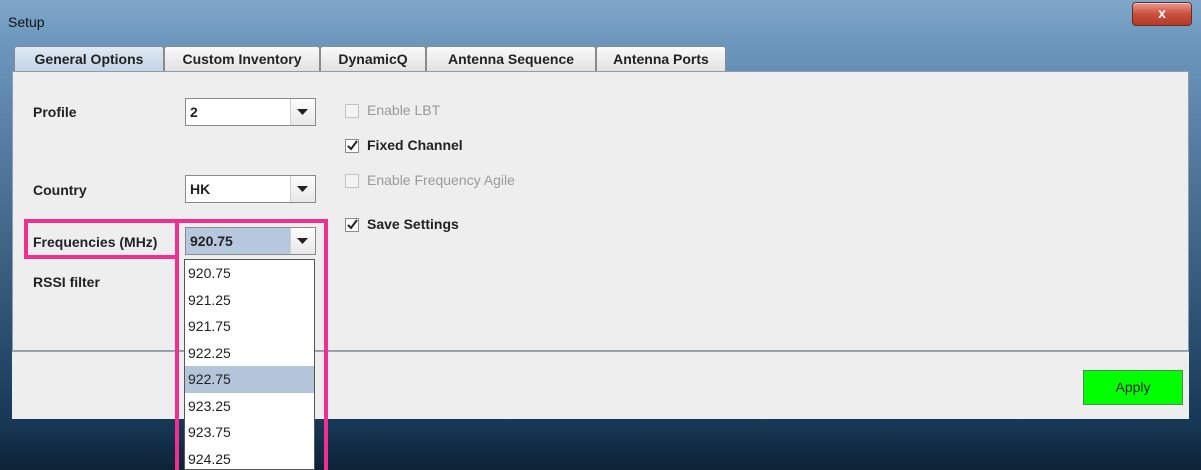 The image size is (1201, 470). Describe the element at coordinates (413, 224) in the screenshot. I see `save-settings-label: Save Settings` at that location.